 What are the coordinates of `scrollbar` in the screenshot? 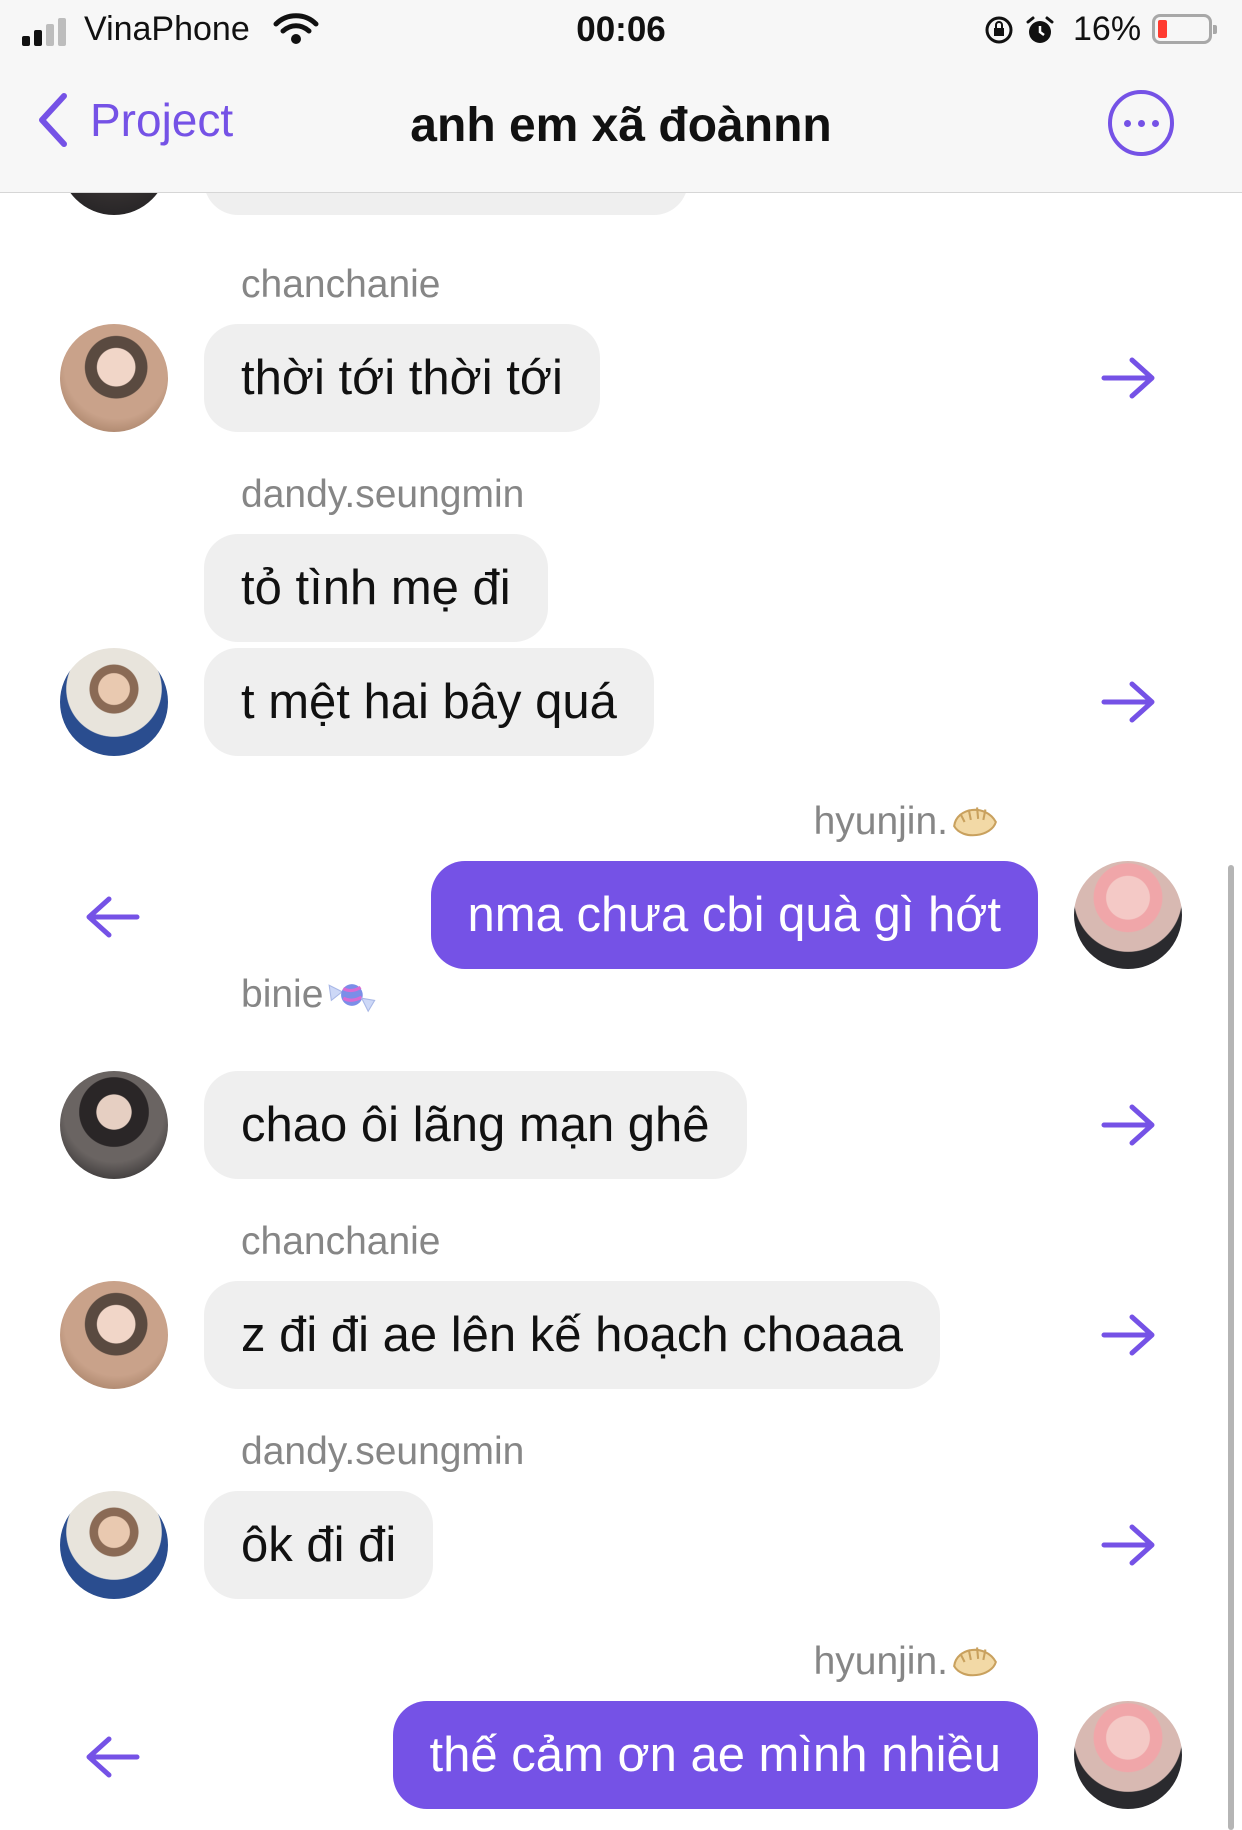 It's located at (1231, 1347).